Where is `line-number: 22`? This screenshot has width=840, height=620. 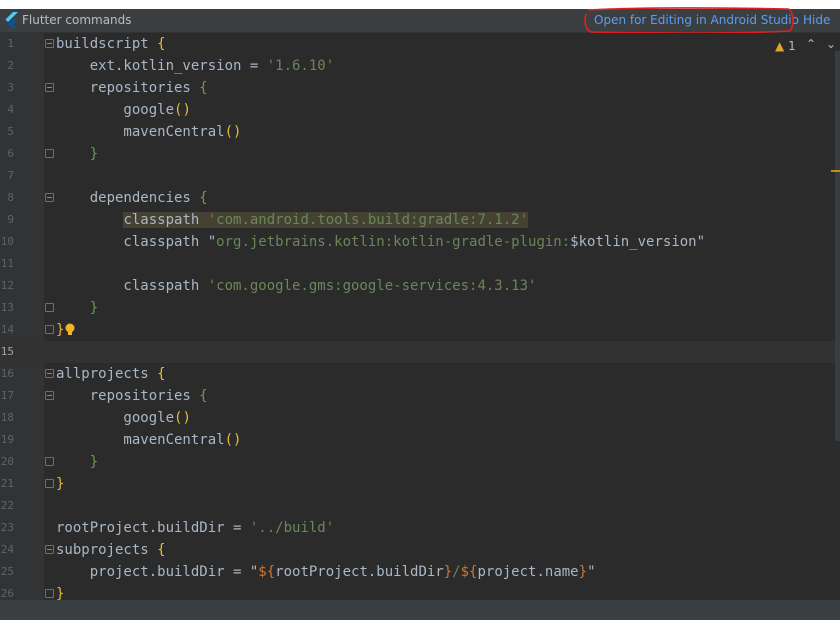
line-number: 22 is located at coordinates (7, 505).